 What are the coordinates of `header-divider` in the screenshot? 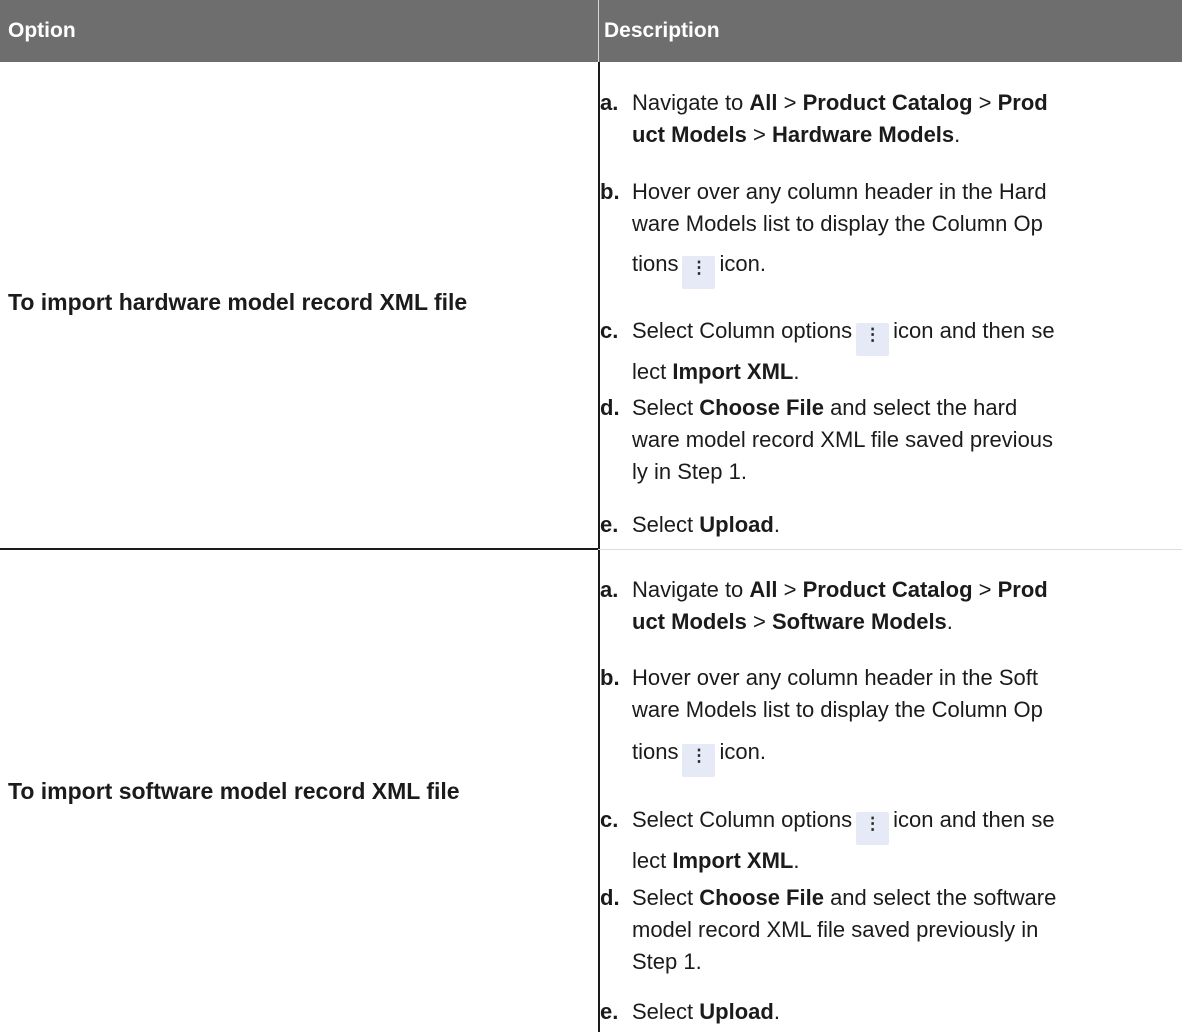 It's located at (598, 31).